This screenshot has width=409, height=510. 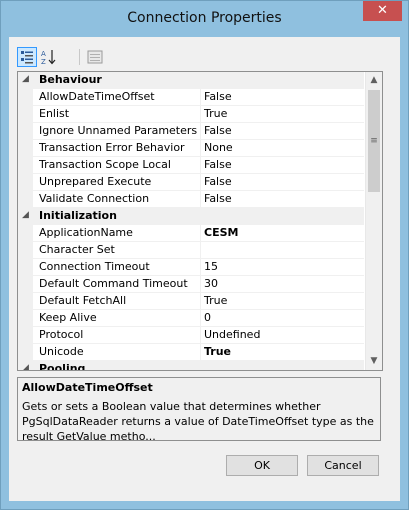 I want to click on property-row-protocol: Protocol Undefined, so click(x=191, y=335).